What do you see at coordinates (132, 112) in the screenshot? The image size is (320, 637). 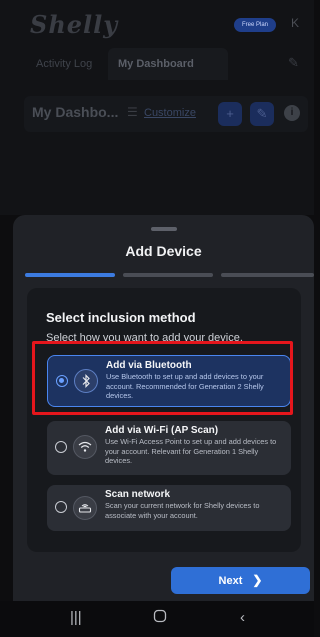 I see `sliders-icon: ☰` at bounding box center [132, 112].